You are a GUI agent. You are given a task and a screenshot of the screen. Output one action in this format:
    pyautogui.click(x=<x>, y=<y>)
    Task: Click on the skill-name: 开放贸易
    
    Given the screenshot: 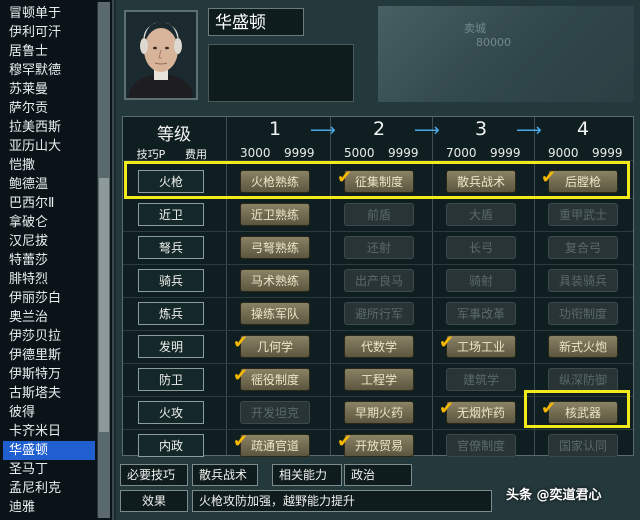 What is the action you would take?
    pyautogui.click(x=378, y=446)
    